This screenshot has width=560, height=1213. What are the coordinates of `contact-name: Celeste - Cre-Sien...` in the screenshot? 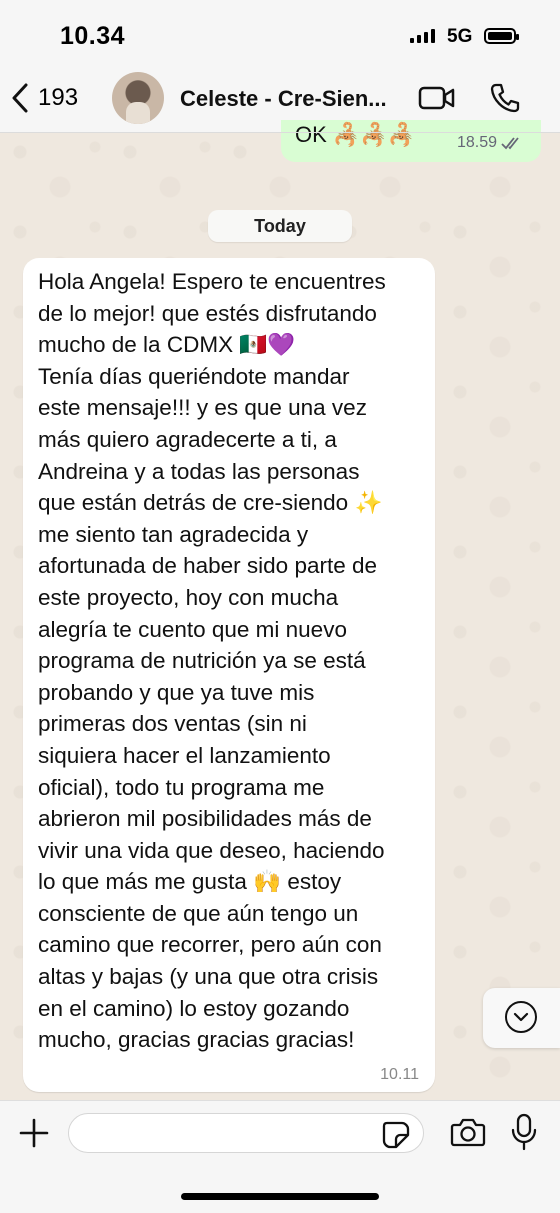 It's located at (283, 99).